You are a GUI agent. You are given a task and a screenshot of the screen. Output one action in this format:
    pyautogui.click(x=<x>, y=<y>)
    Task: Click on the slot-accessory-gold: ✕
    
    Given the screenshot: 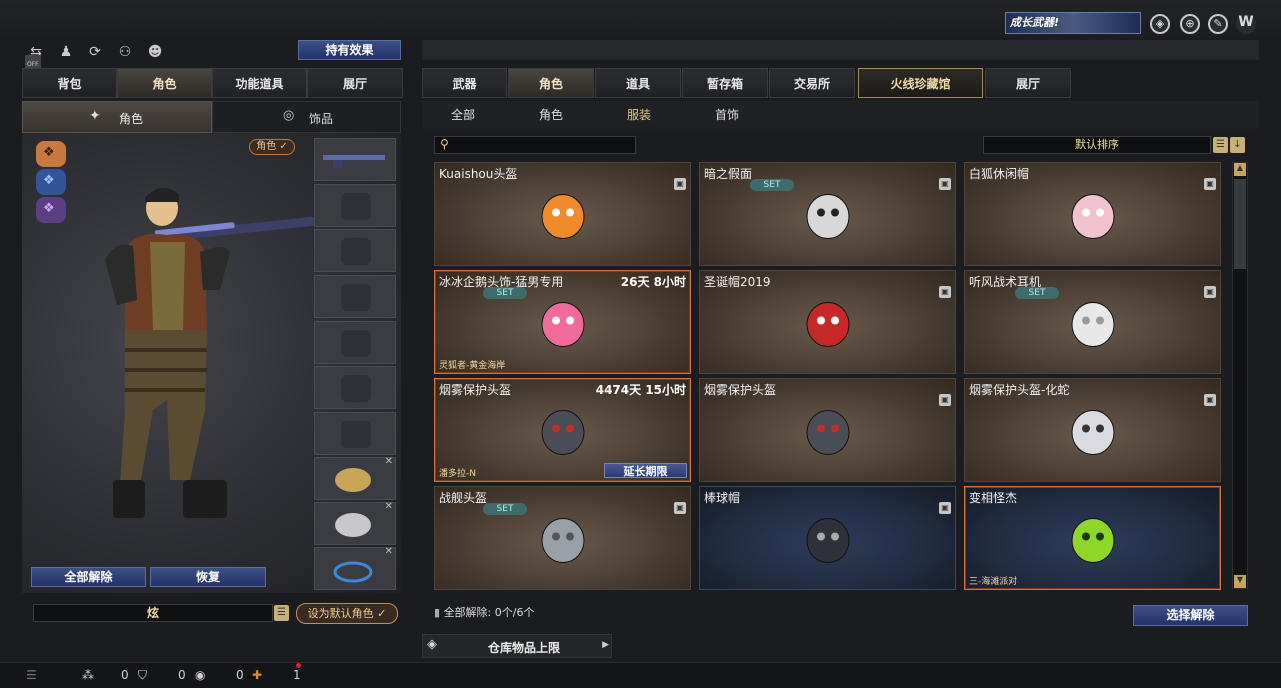 What is the action you would take?
    pyautogui.click(x=355, y=478)
    